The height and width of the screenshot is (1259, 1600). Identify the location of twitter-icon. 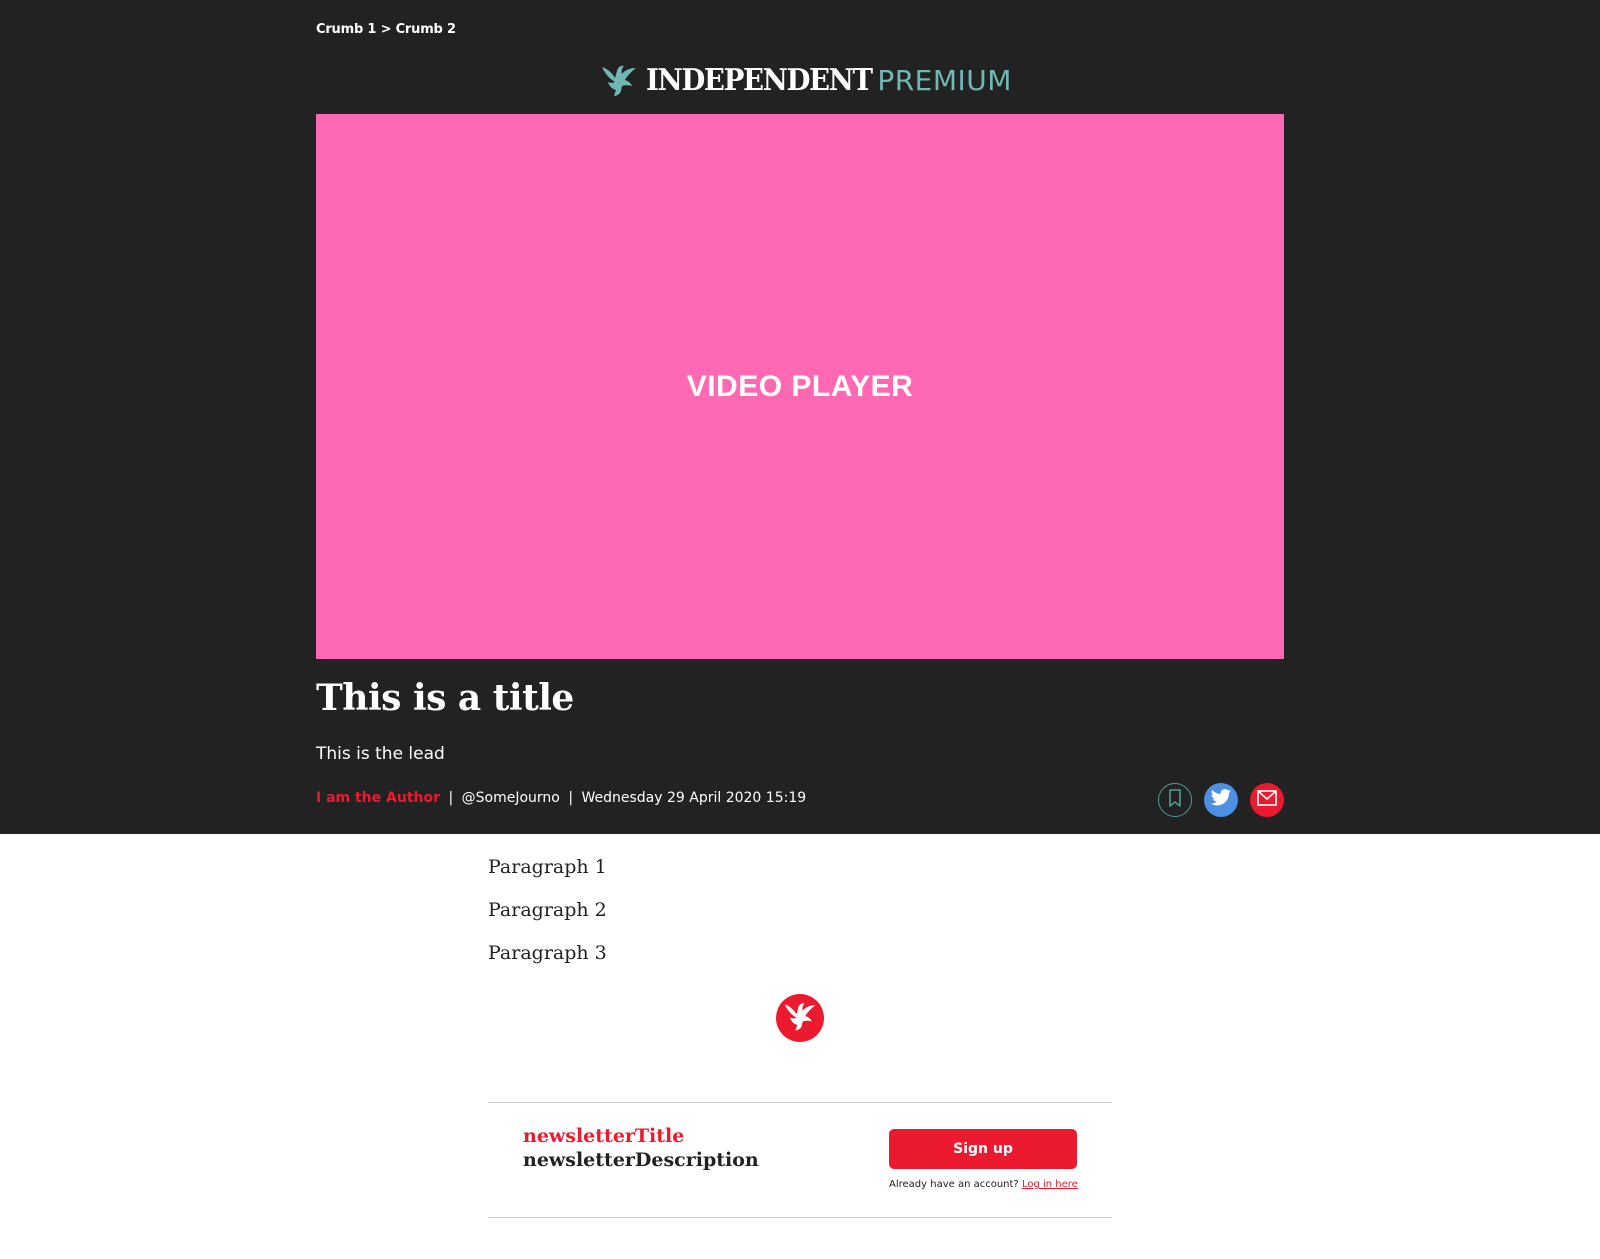
(1221, 800).